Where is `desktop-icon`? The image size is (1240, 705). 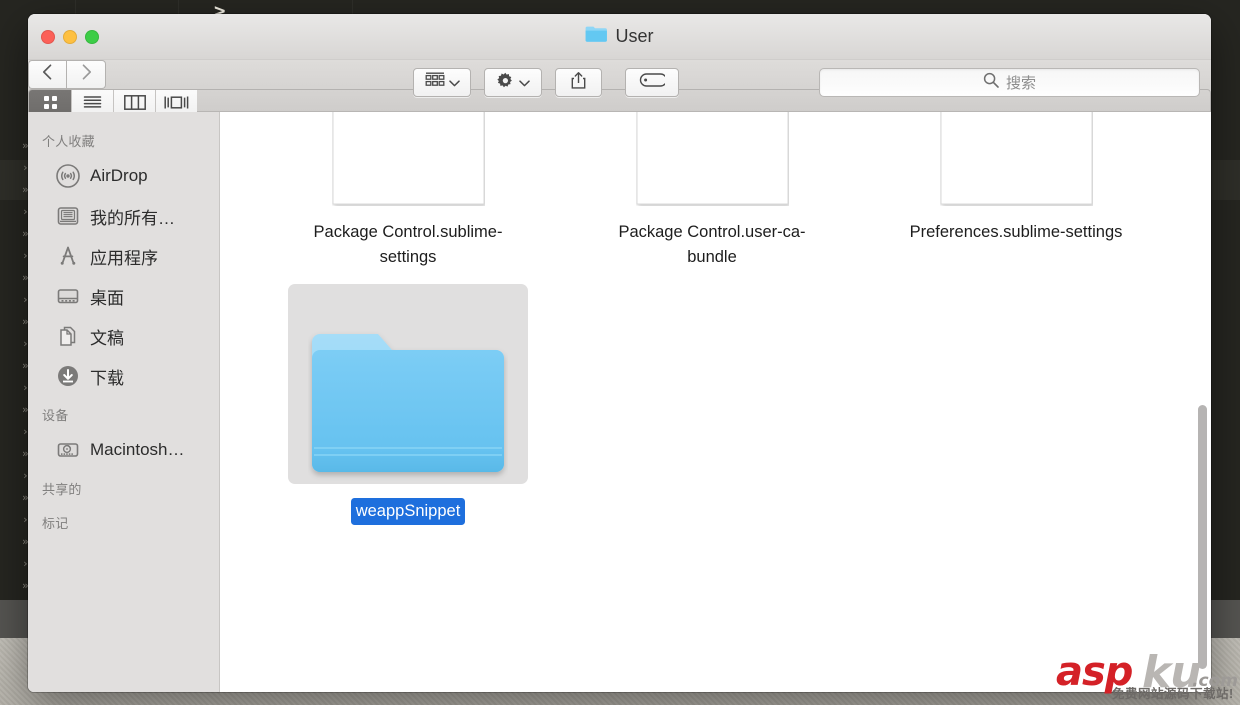
desktop-icon is located at coordinates (68, 296).